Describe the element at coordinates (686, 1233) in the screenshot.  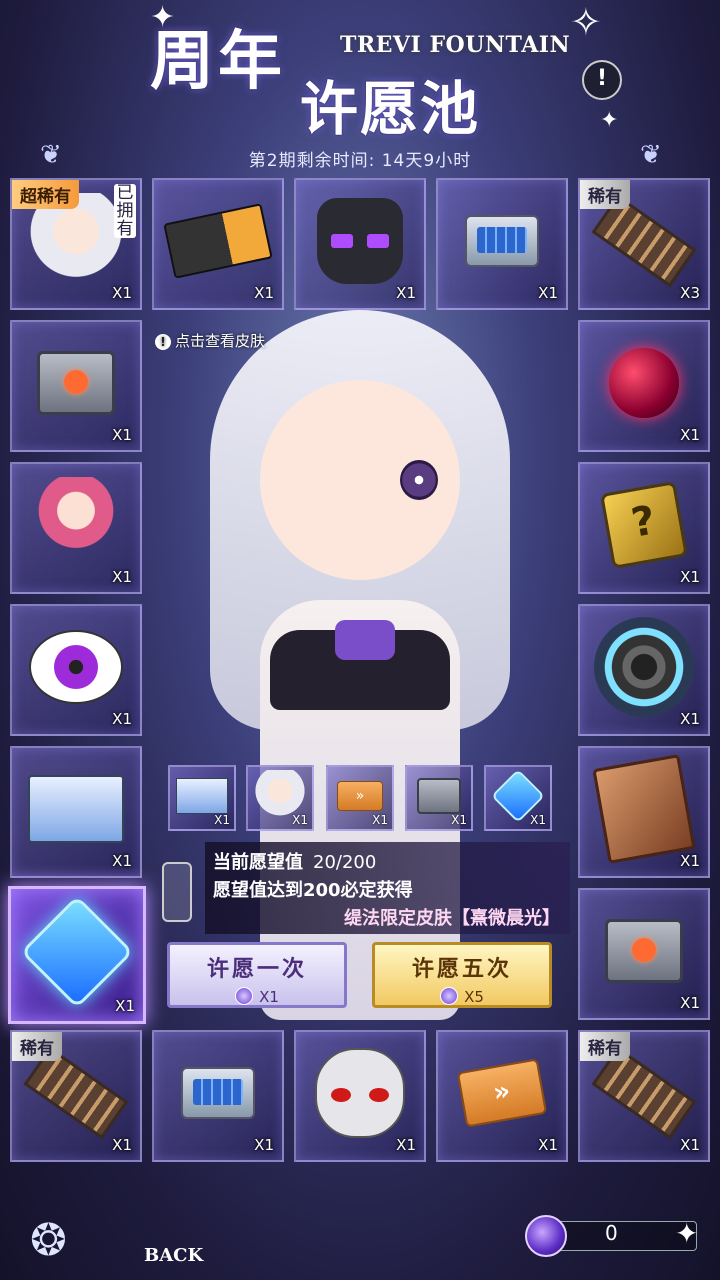
I see `add-currency-icon: ✦` at that location.